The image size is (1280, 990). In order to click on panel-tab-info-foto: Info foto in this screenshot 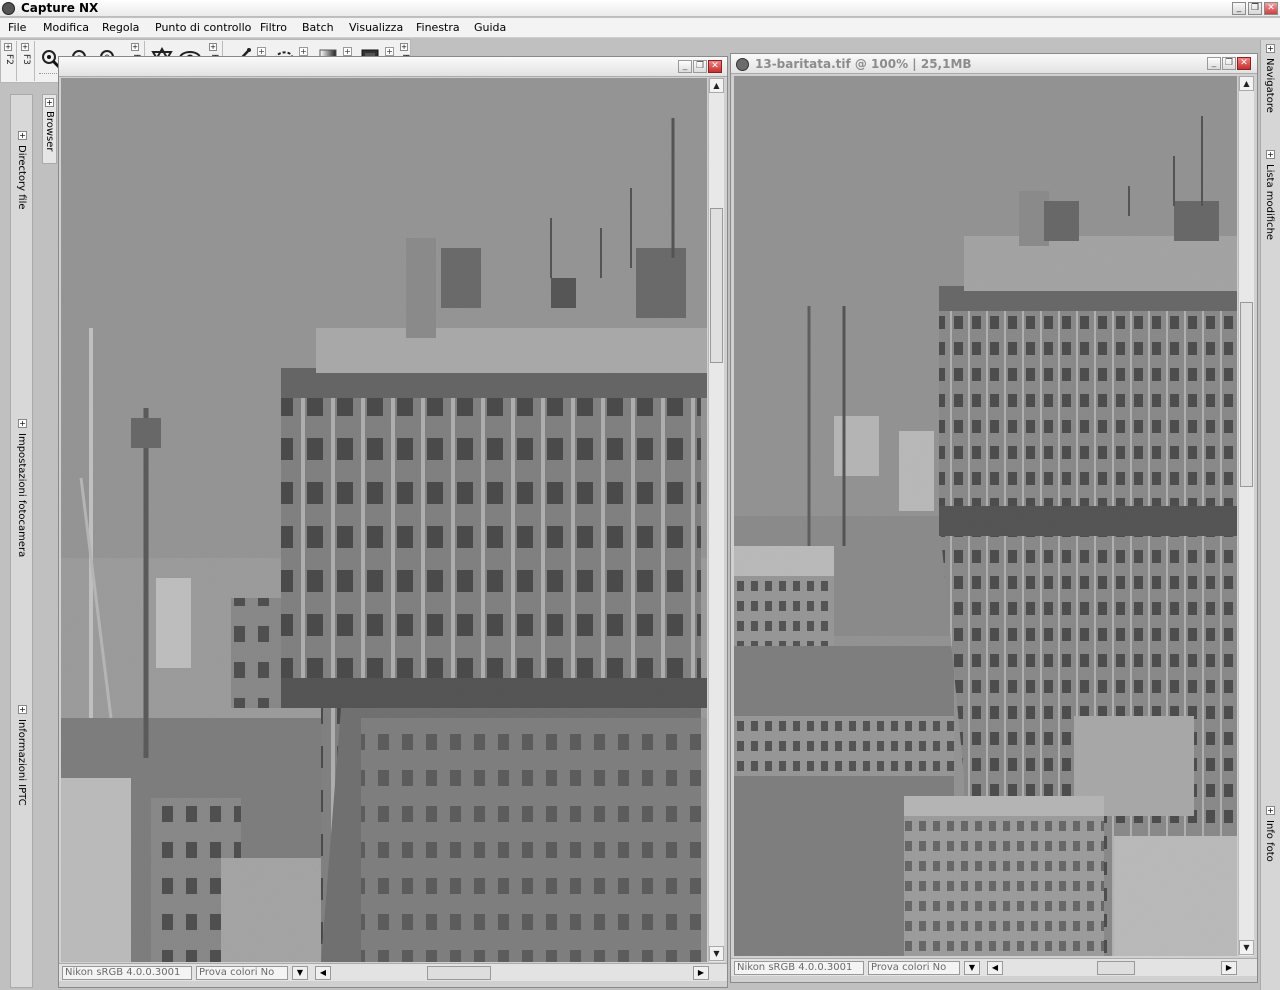, I will do `click(1269, 841)`.